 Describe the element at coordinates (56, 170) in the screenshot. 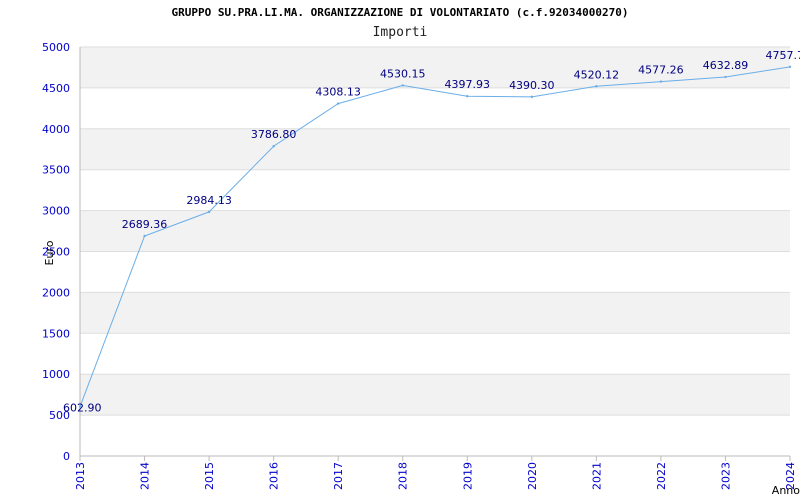

I see `y-tick-label: 3500` at that location.